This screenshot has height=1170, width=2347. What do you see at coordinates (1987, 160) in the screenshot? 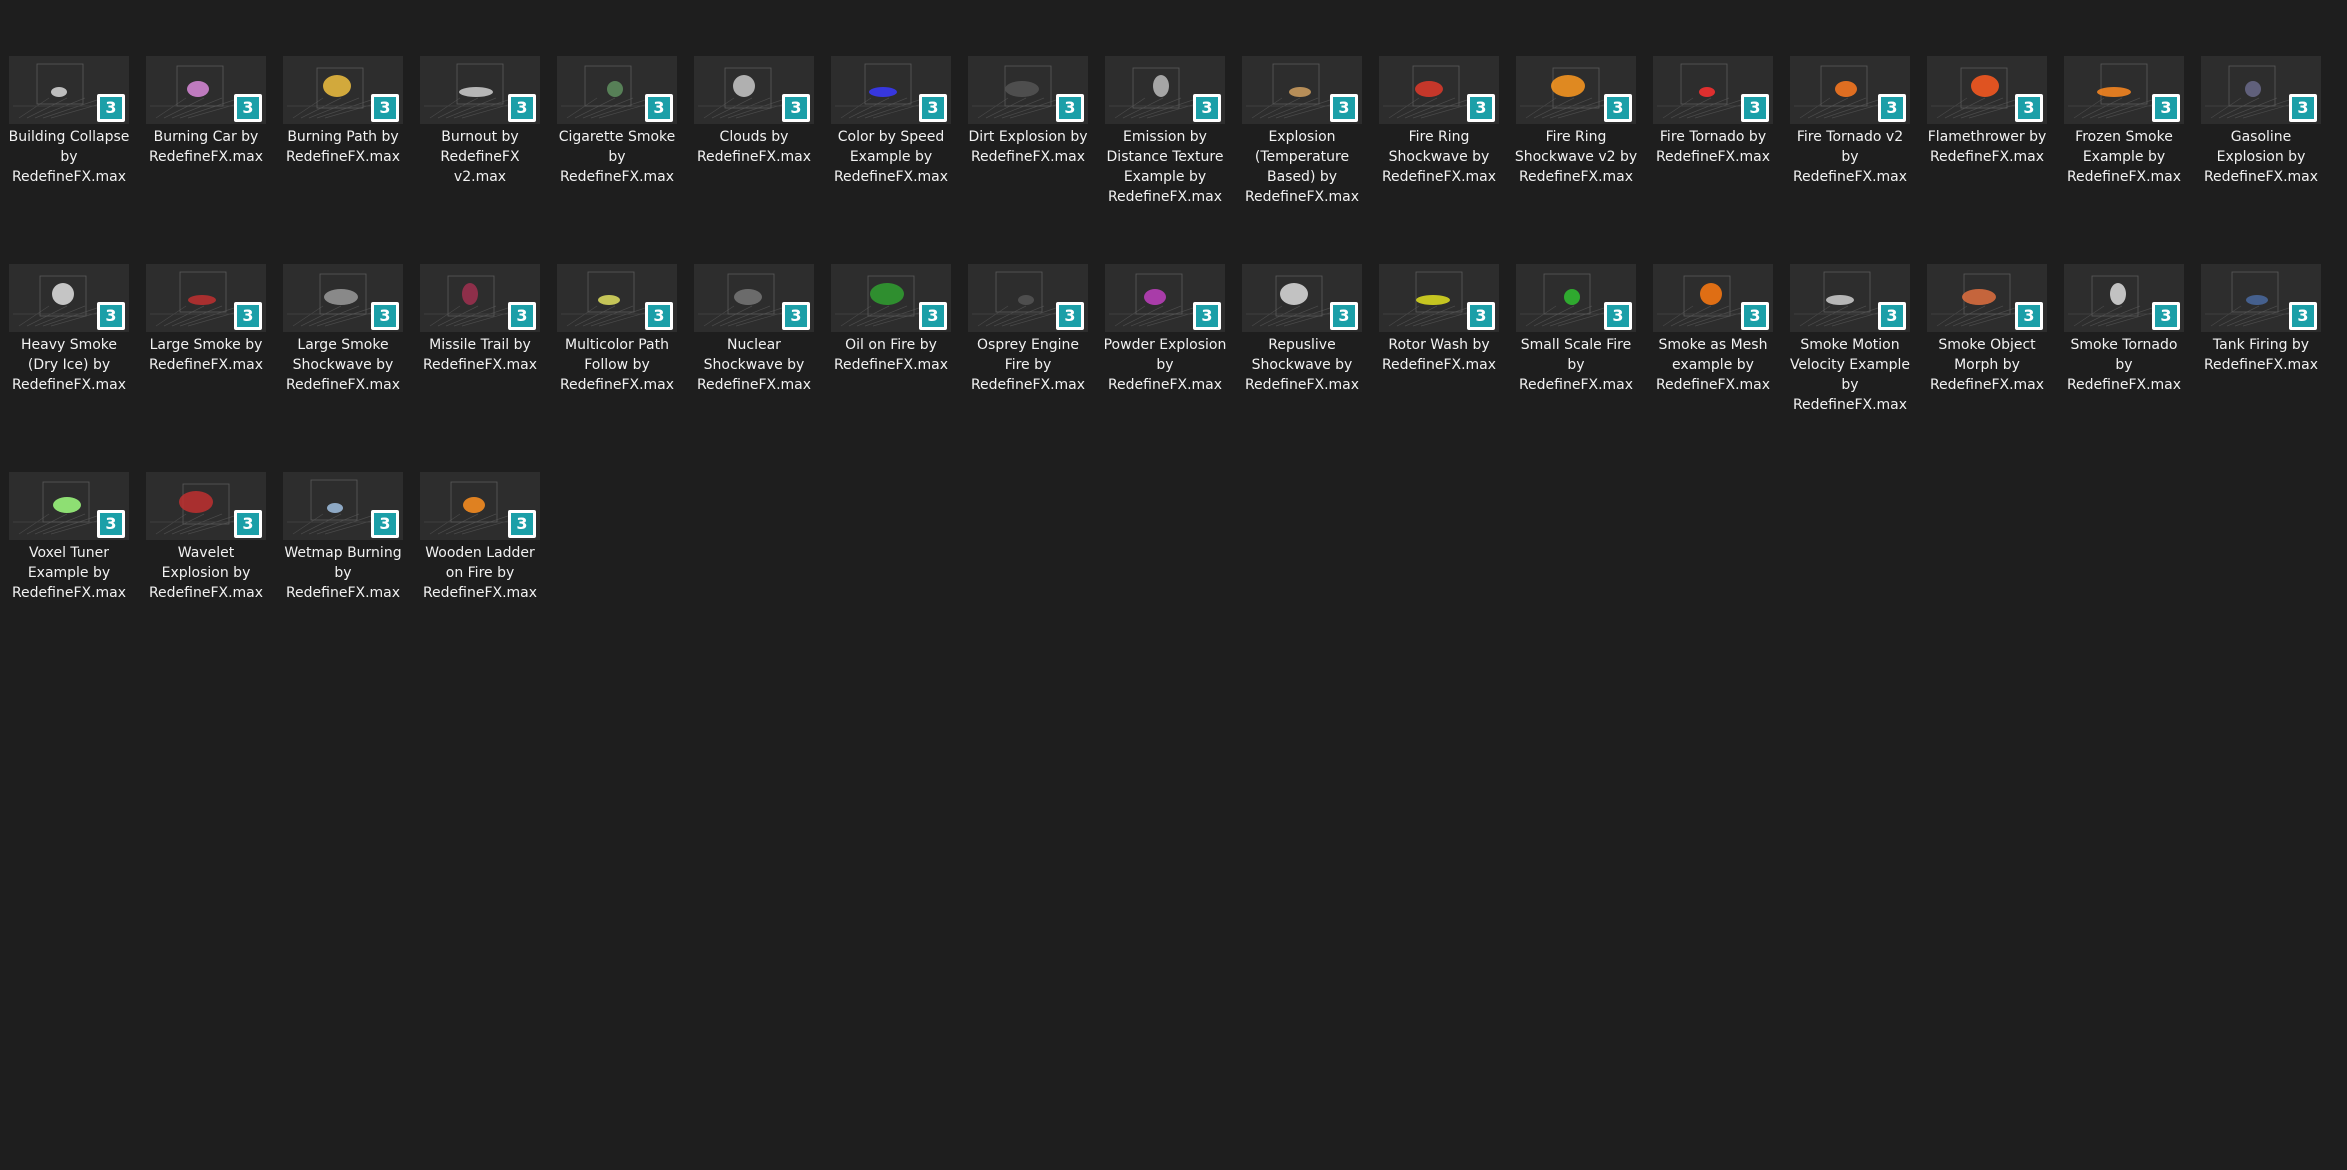
I see `file-item: 3 Flamethrower by RedefineFX.max` at bounding box center [1987, 160].